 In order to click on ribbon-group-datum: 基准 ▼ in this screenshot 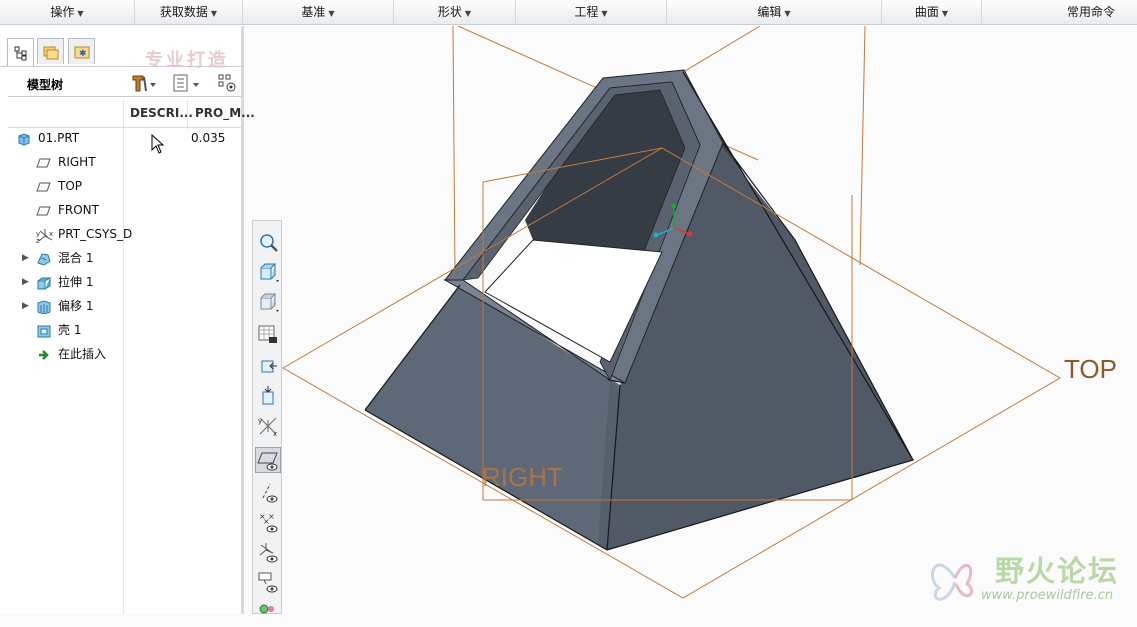, I will do `click(318, 12)`.